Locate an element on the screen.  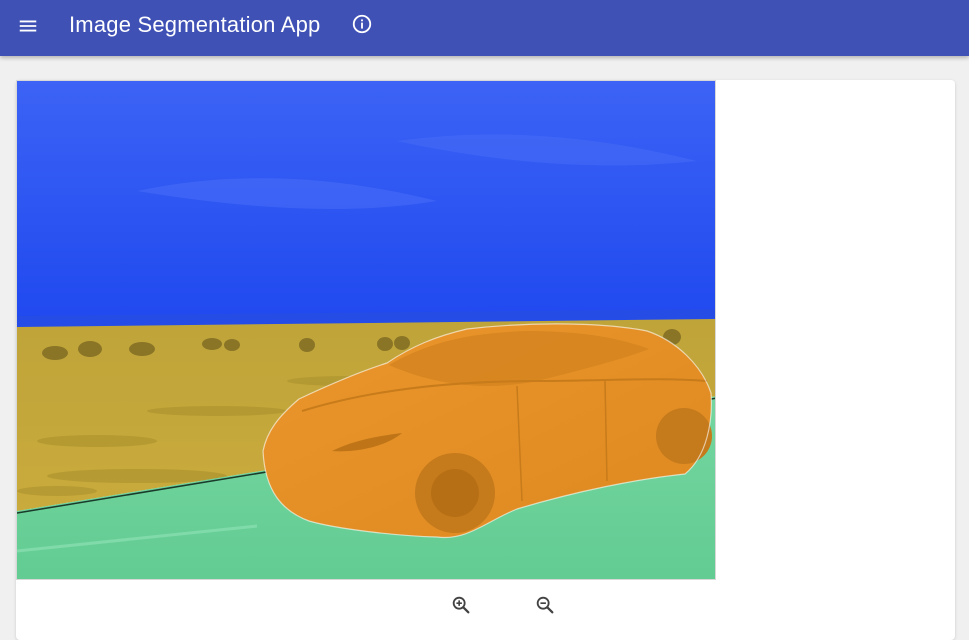
zoom-in-button is located at coordinates (461, 605).